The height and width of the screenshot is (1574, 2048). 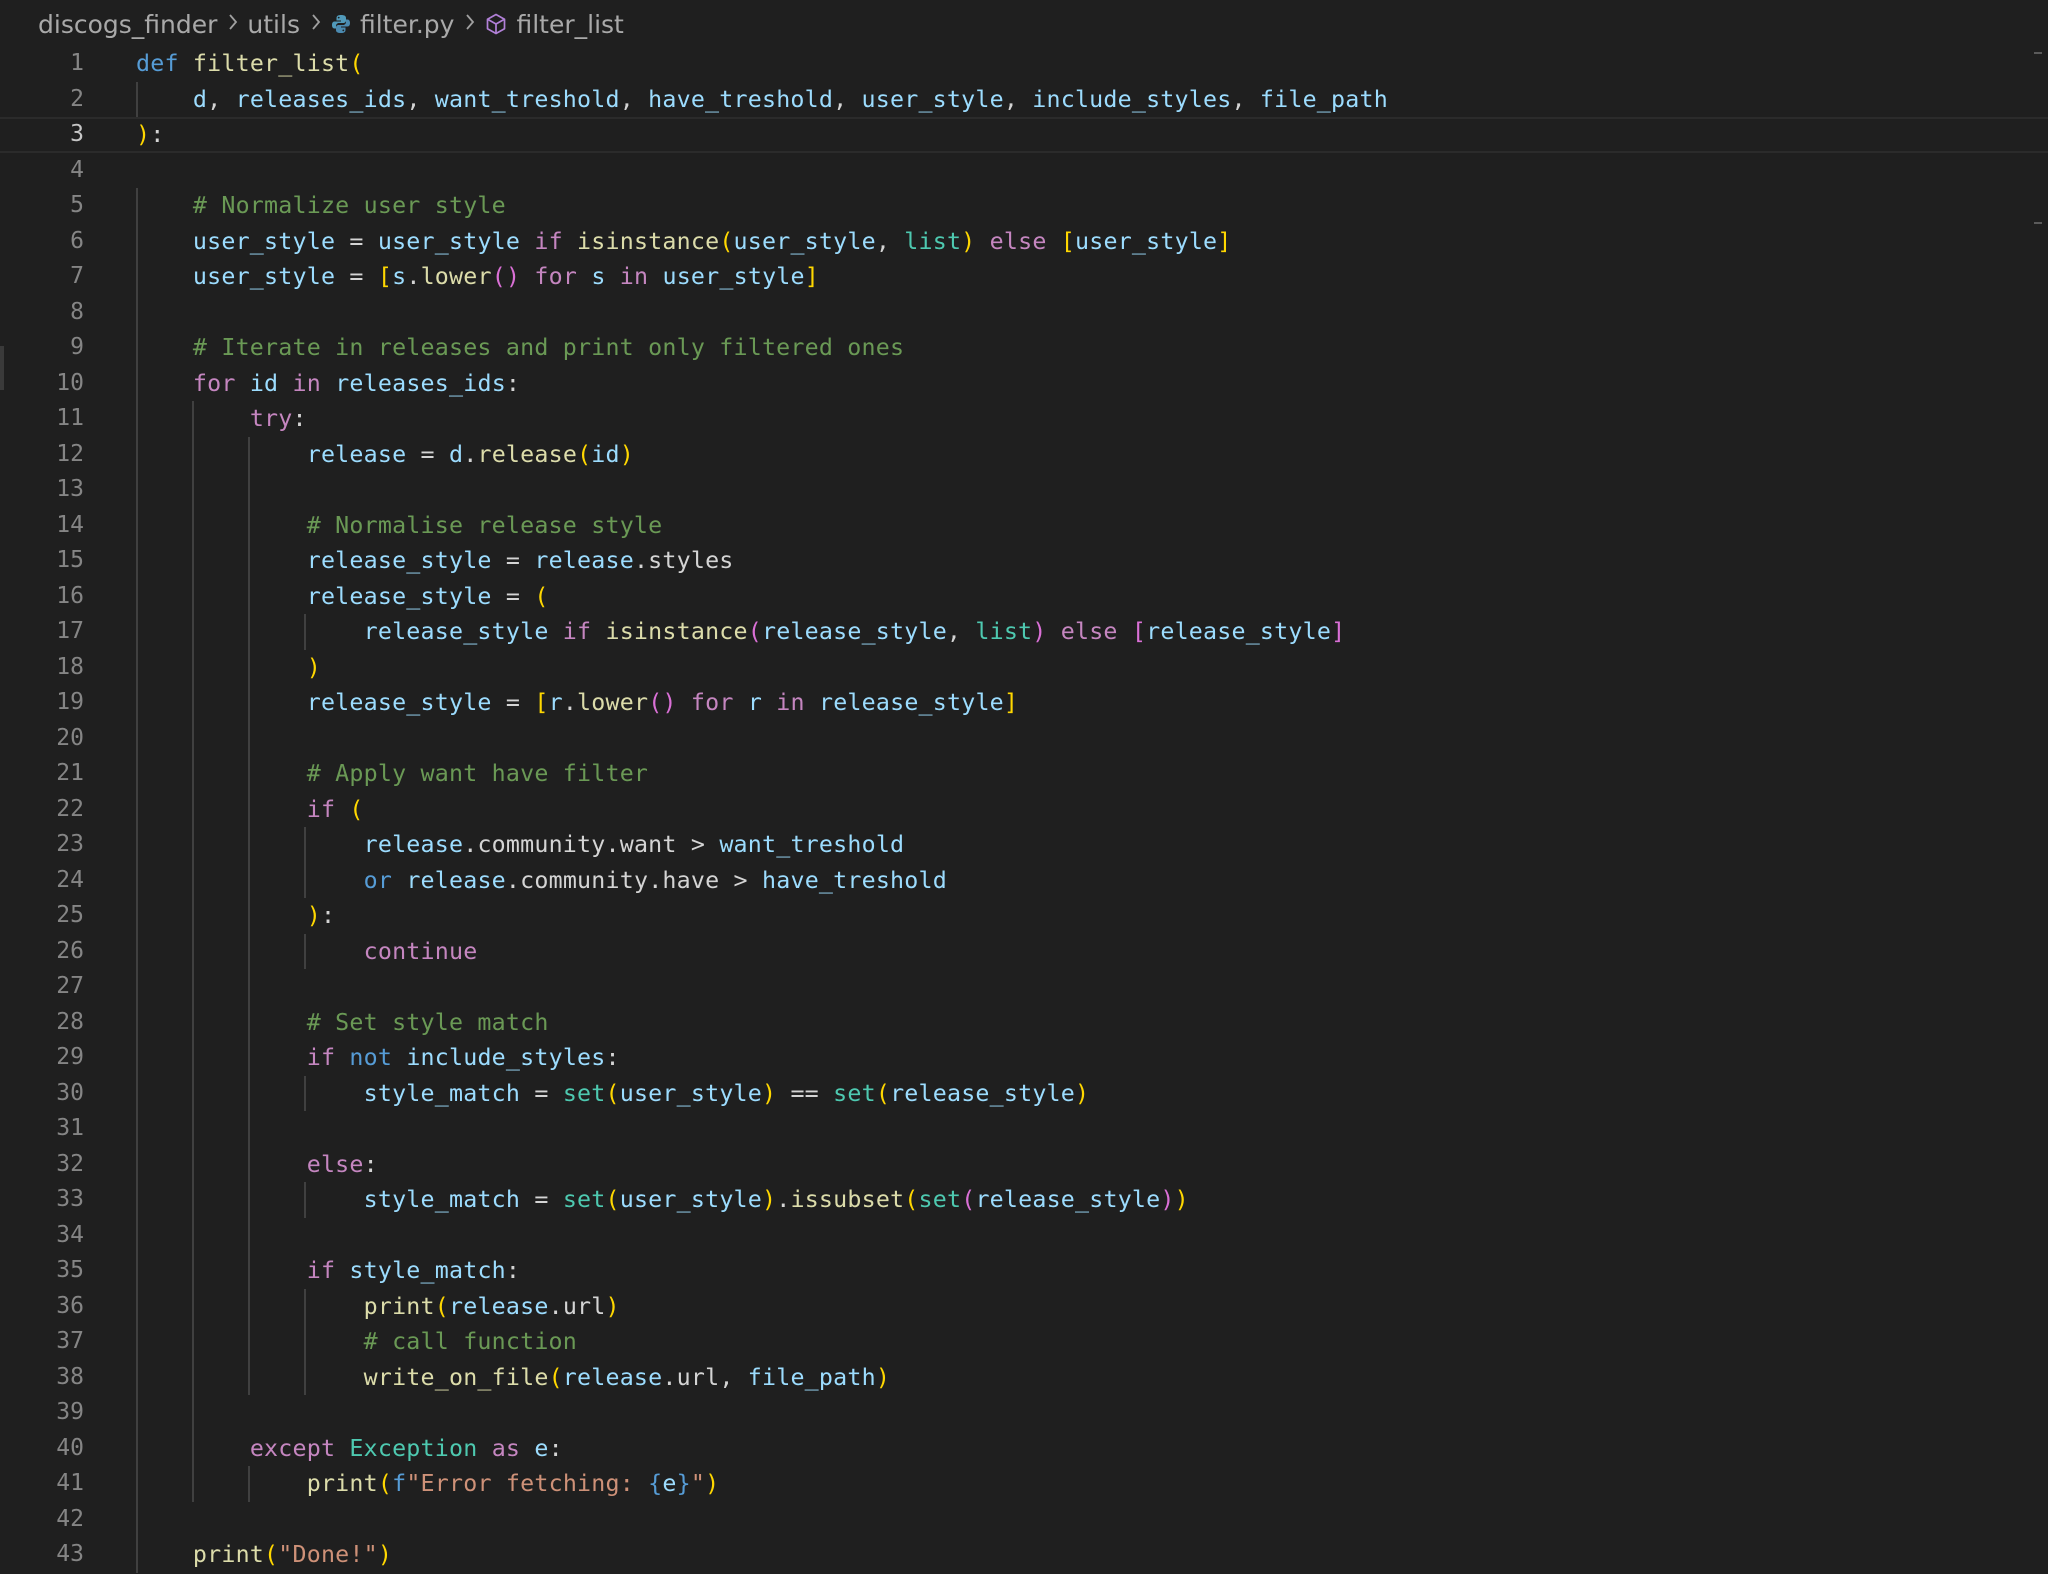 I want to click on code-line: 8, so click(x=1024, y=313).